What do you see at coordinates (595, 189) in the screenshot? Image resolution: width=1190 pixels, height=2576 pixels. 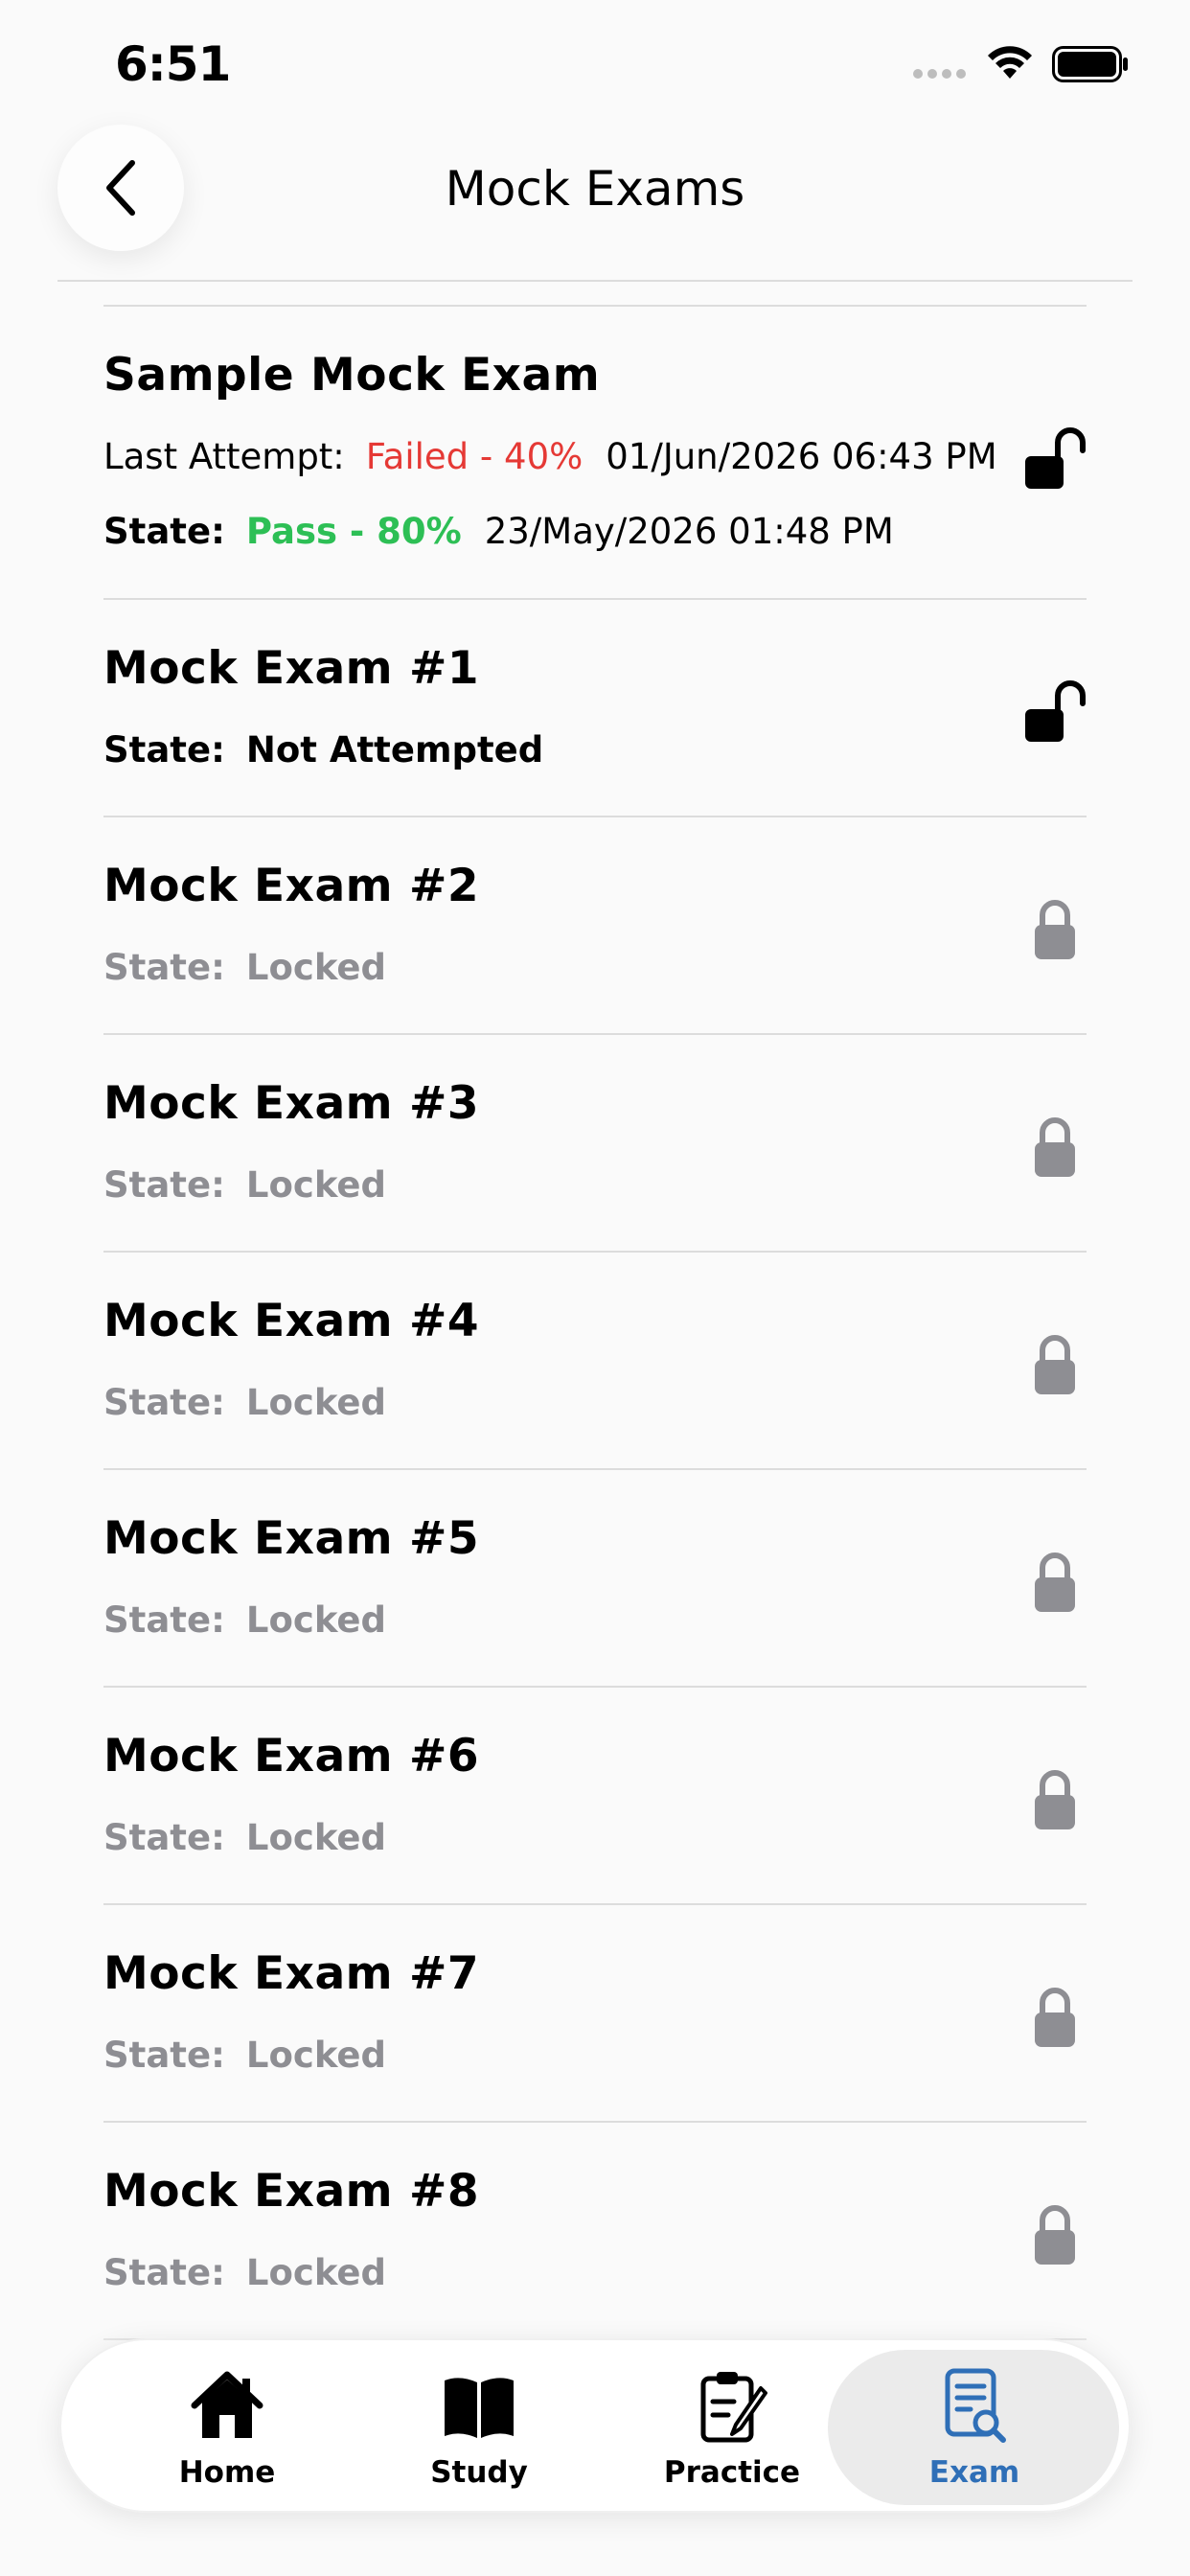 I see `page-title: Mock Exams` at bounding box center [595, 189].